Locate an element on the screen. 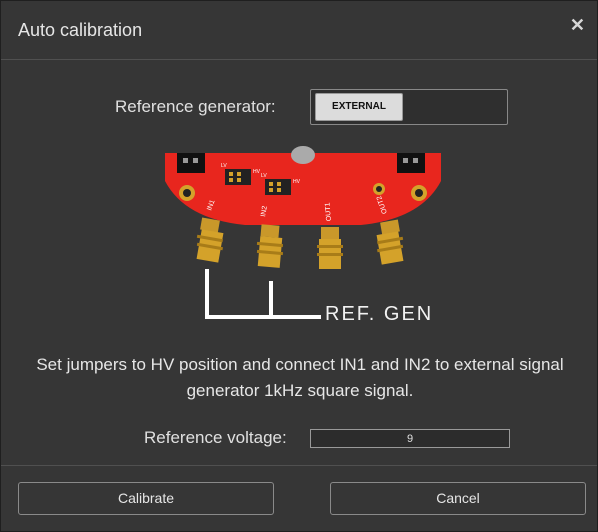  calibrate-button: Calibrate is located at coordinates (146, 498).